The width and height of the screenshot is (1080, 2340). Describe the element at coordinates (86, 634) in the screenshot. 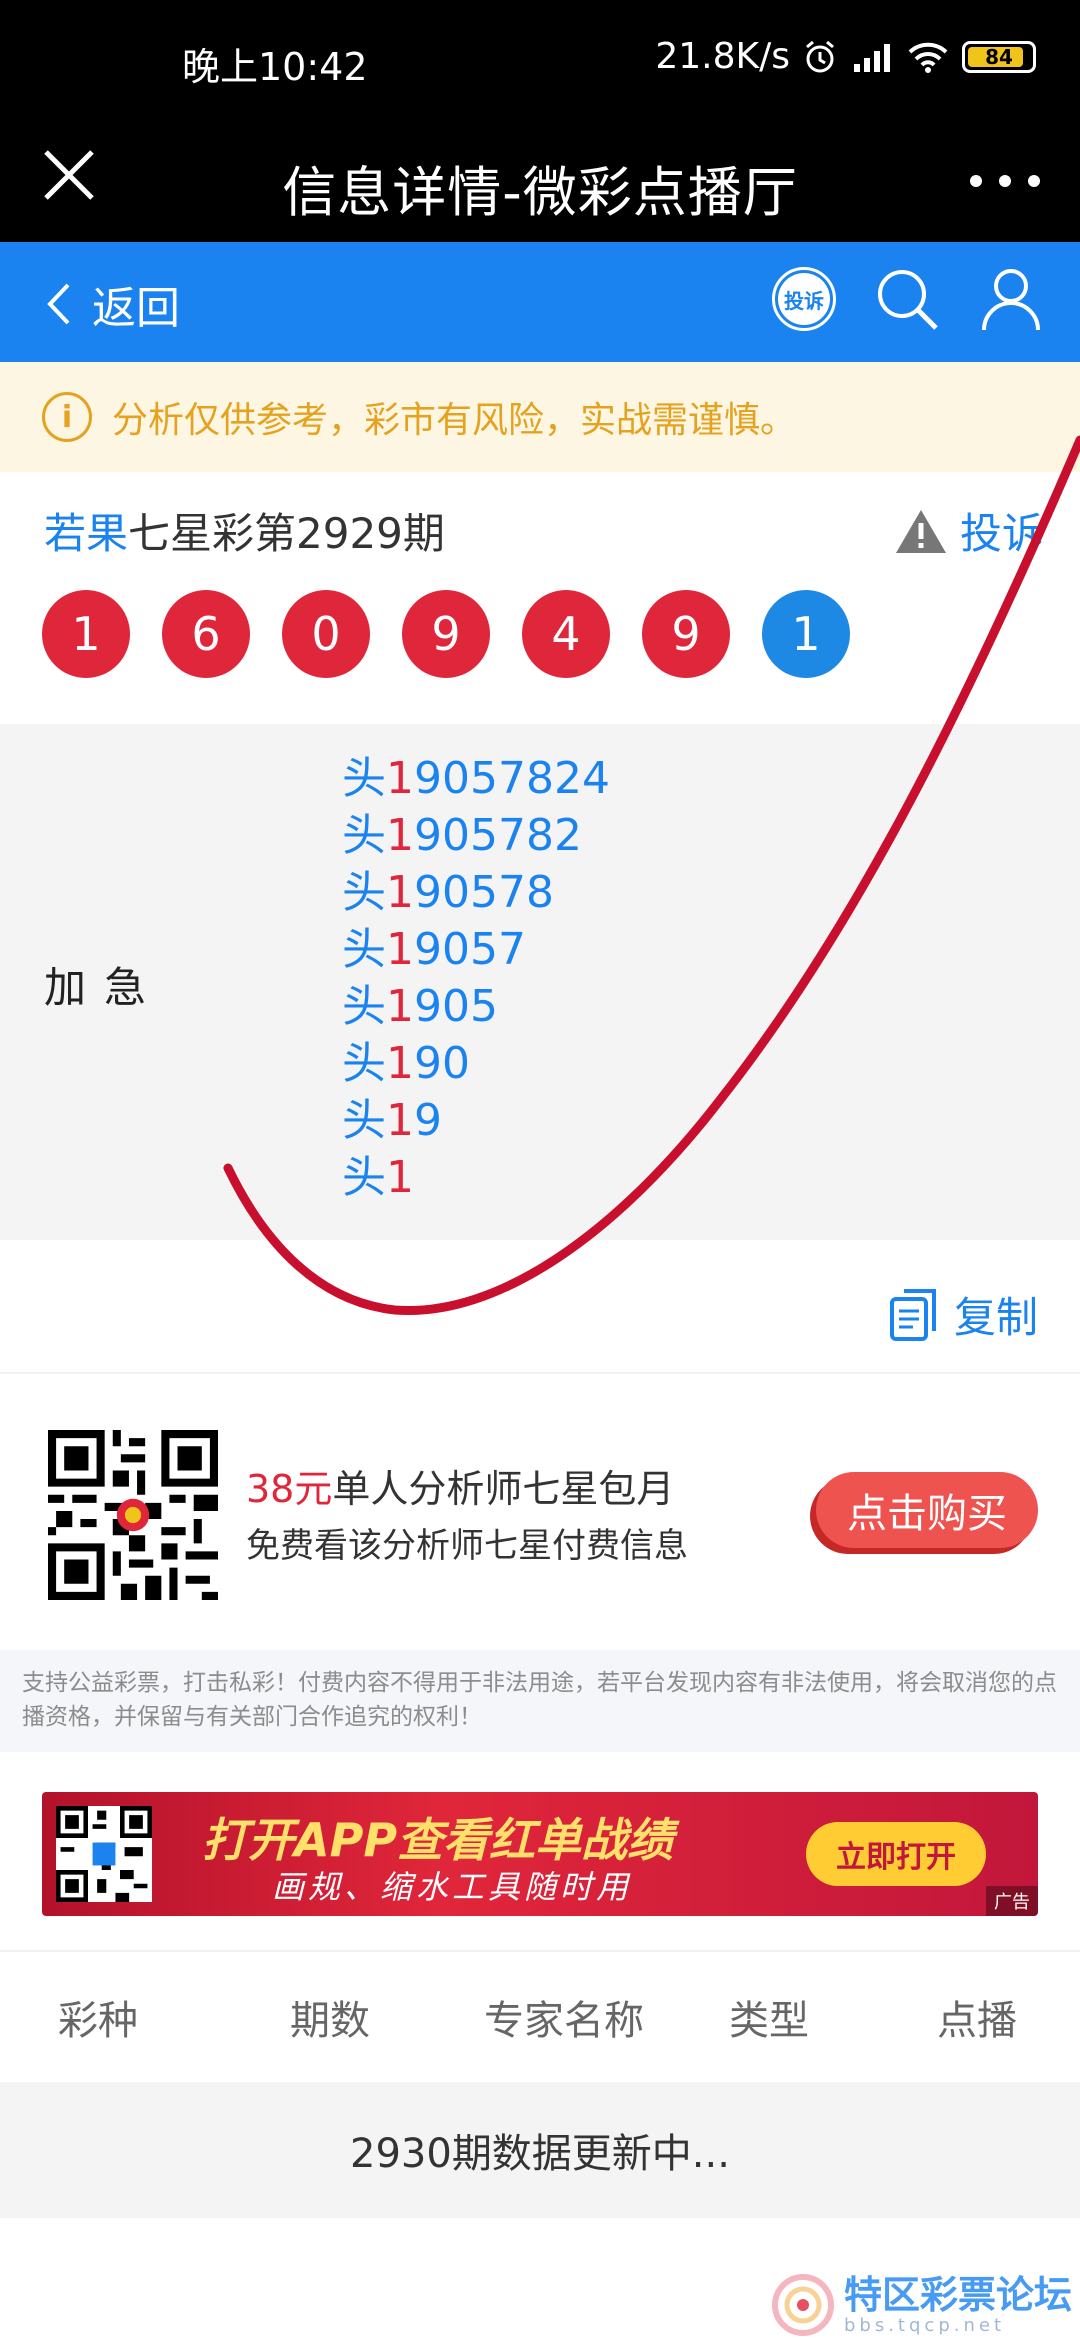

I see `number-ball: 1` at that location.